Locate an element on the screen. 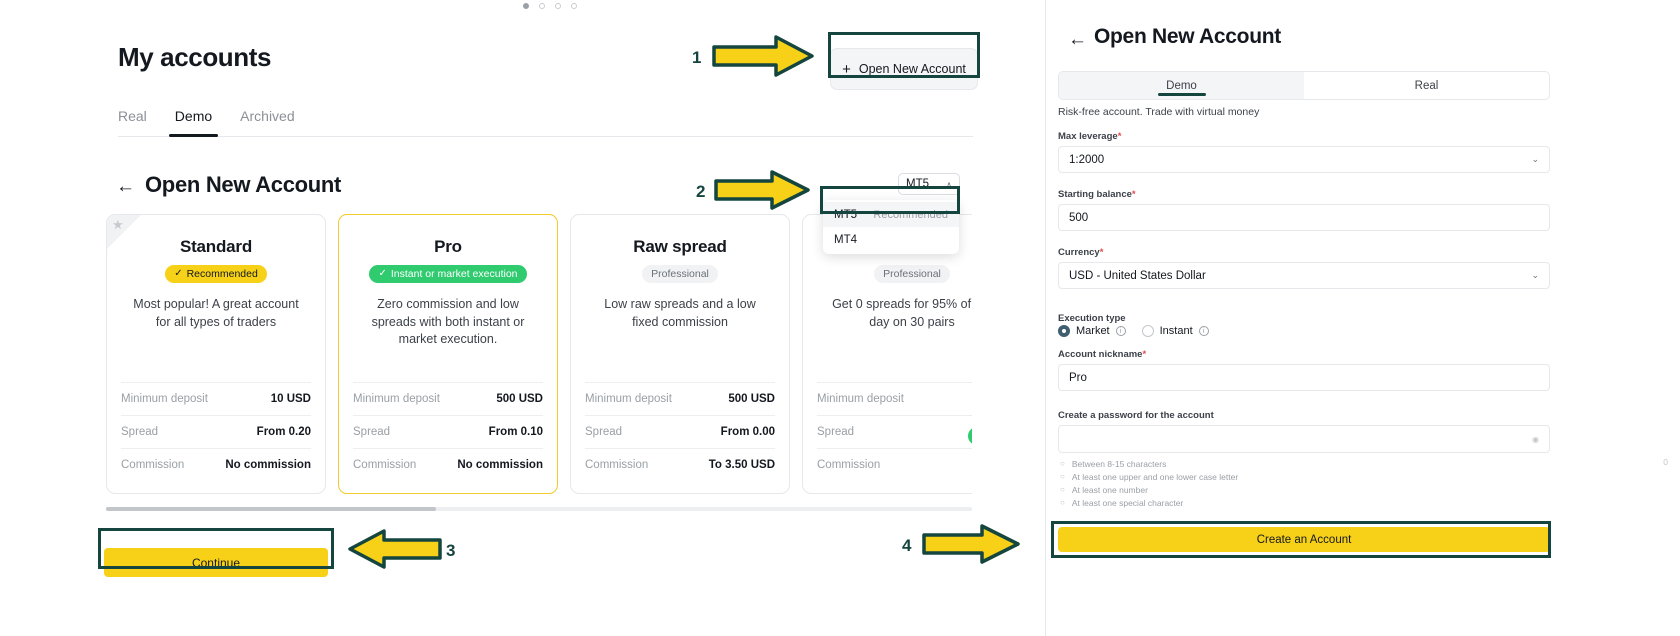  currency-value: USD - United States Dollar is located at coordinates (1137, 275).